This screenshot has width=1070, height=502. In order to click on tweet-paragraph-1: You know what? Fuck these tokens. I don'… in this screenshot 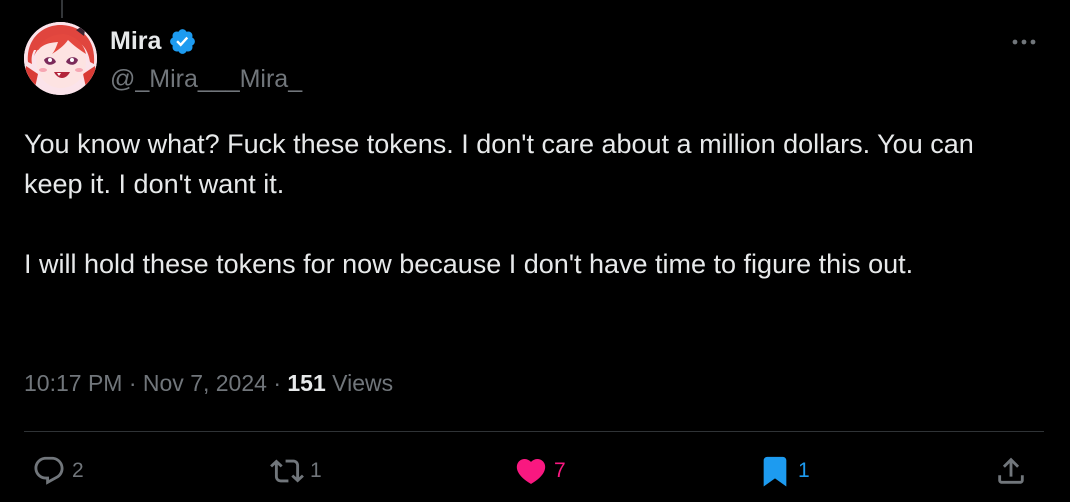, I will do `click(499, 164)`.